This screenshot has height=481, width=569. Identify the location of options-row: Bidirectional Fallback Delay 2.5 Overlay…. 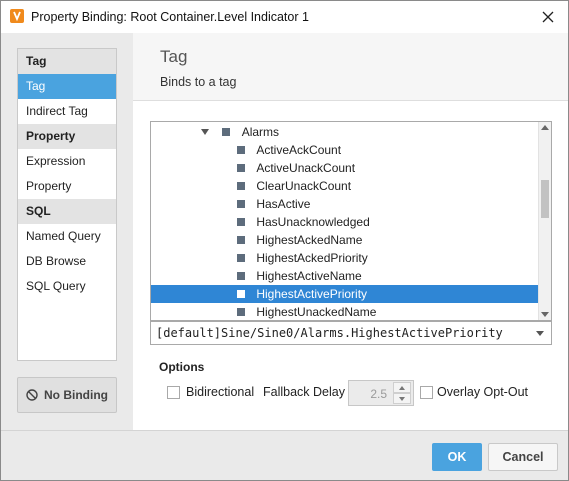
(359, 393).